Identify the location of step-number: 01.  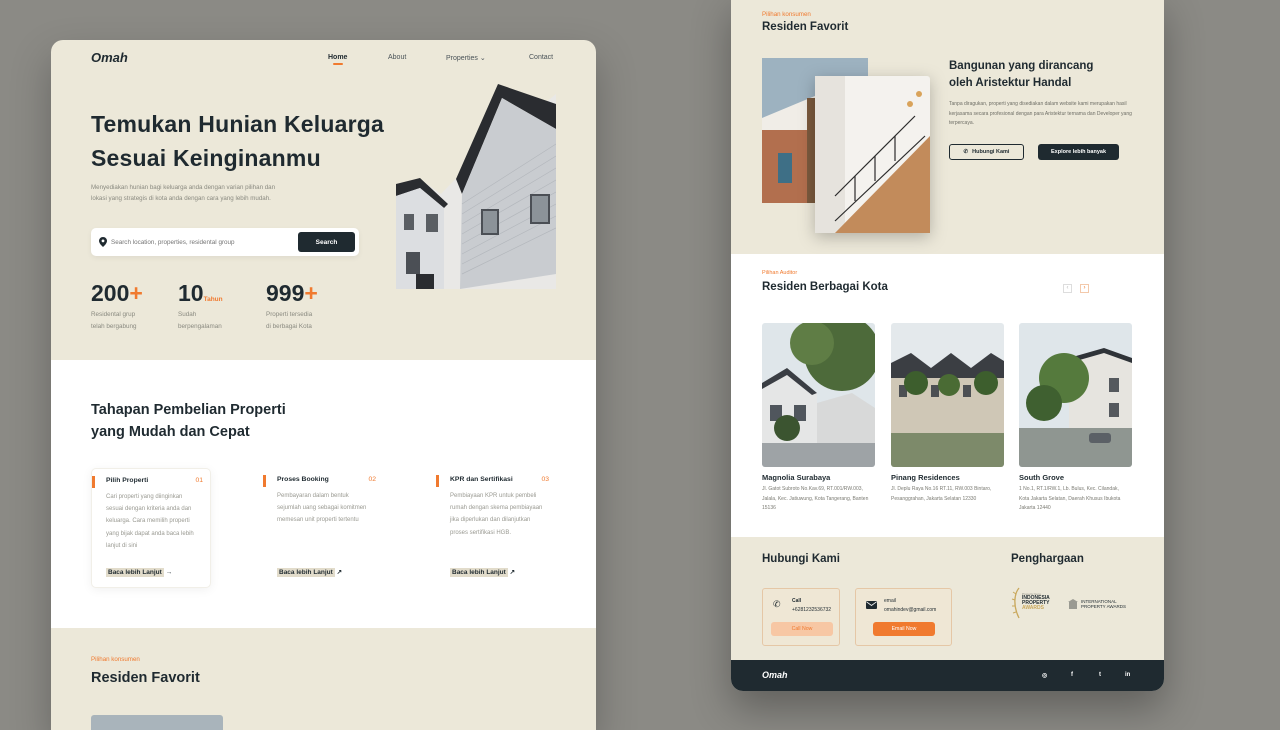
(199, 480).